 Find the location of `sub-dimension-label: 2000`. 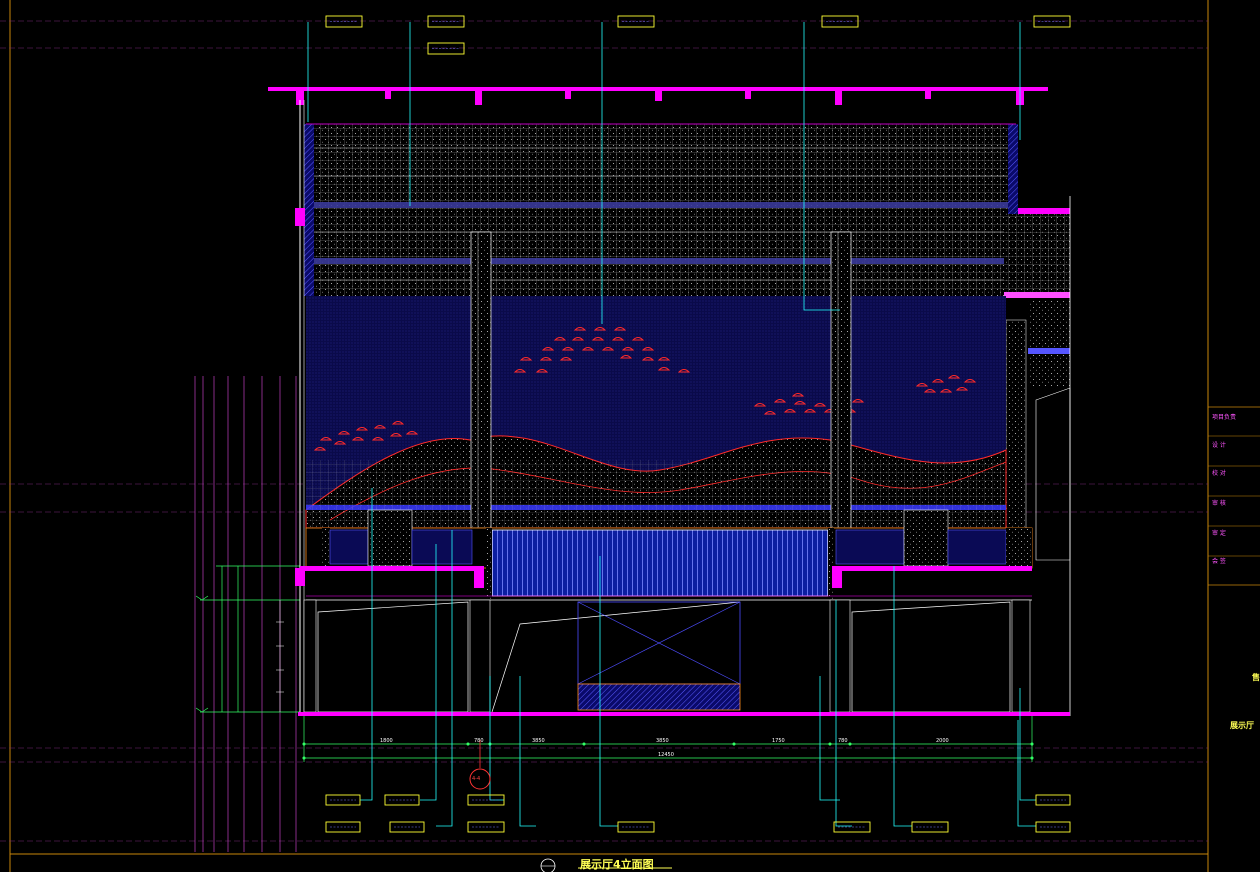

sub-dimension-label: 2000 is located at coordinates (942, 741).